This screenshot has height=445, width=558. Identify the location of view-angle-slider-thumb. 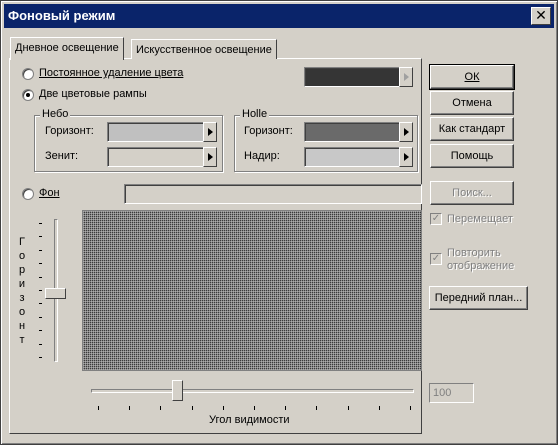
(177, 390).